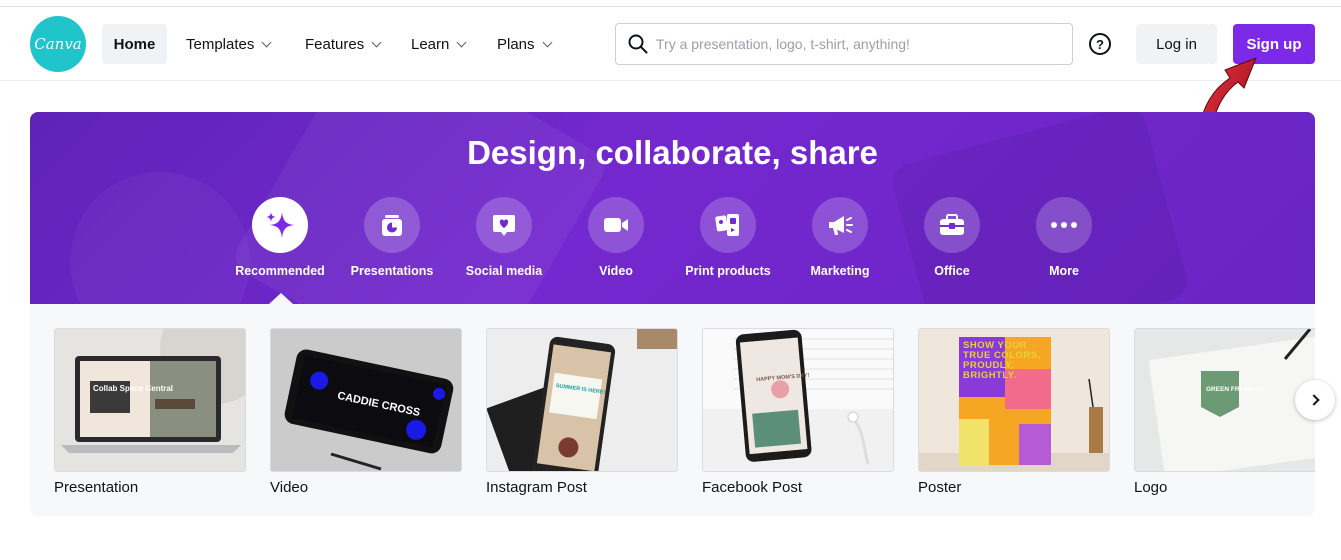  I want to click on active-category-pointer, so click(281, 298).